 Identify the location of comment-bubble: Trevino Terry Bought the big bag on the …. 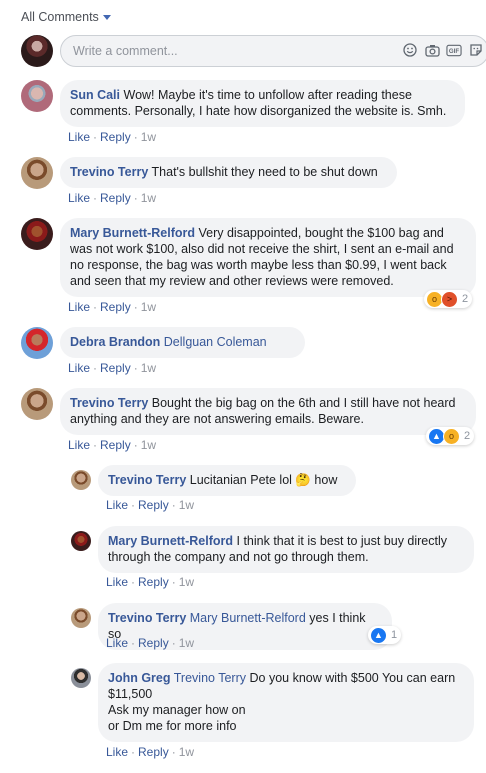
(268, 411).